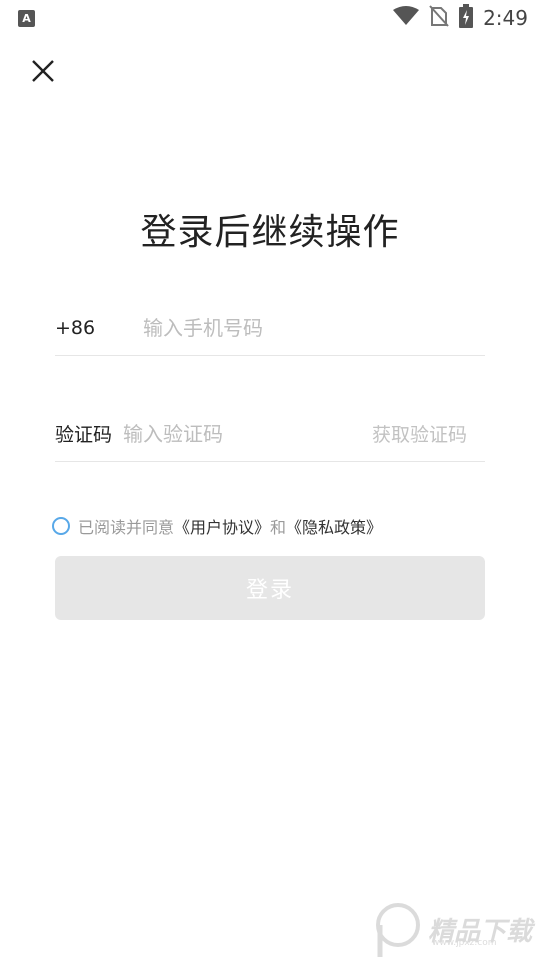  I want to click on code-label: 验证码, so click(84, 435).